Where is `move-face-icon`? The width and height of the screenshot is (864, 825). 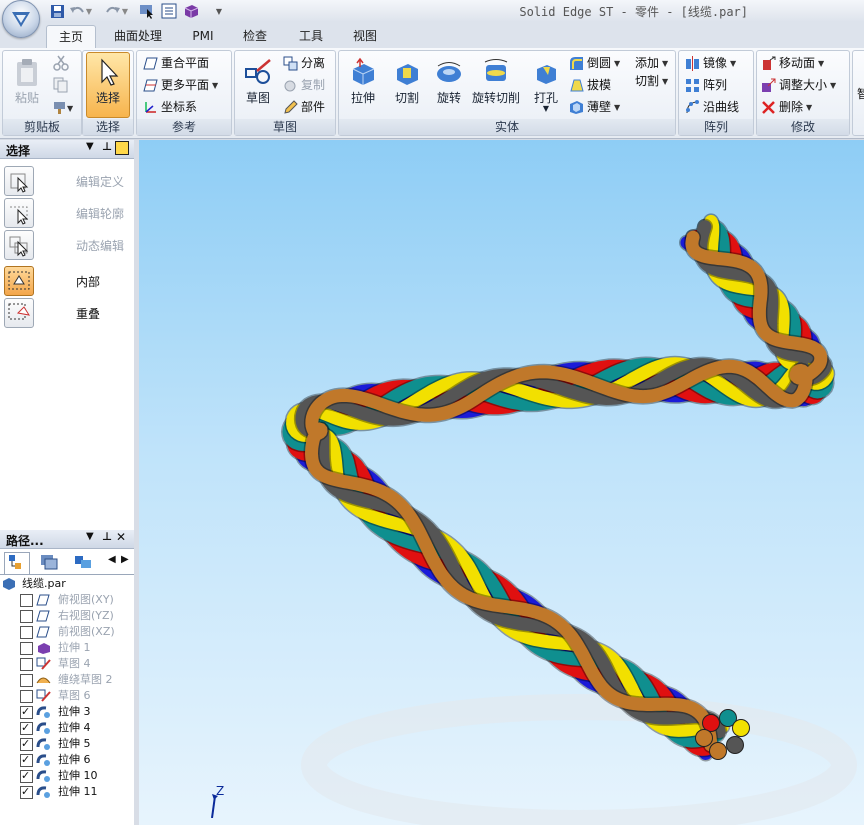 move-face-icon is located at coordinates (768, 63).